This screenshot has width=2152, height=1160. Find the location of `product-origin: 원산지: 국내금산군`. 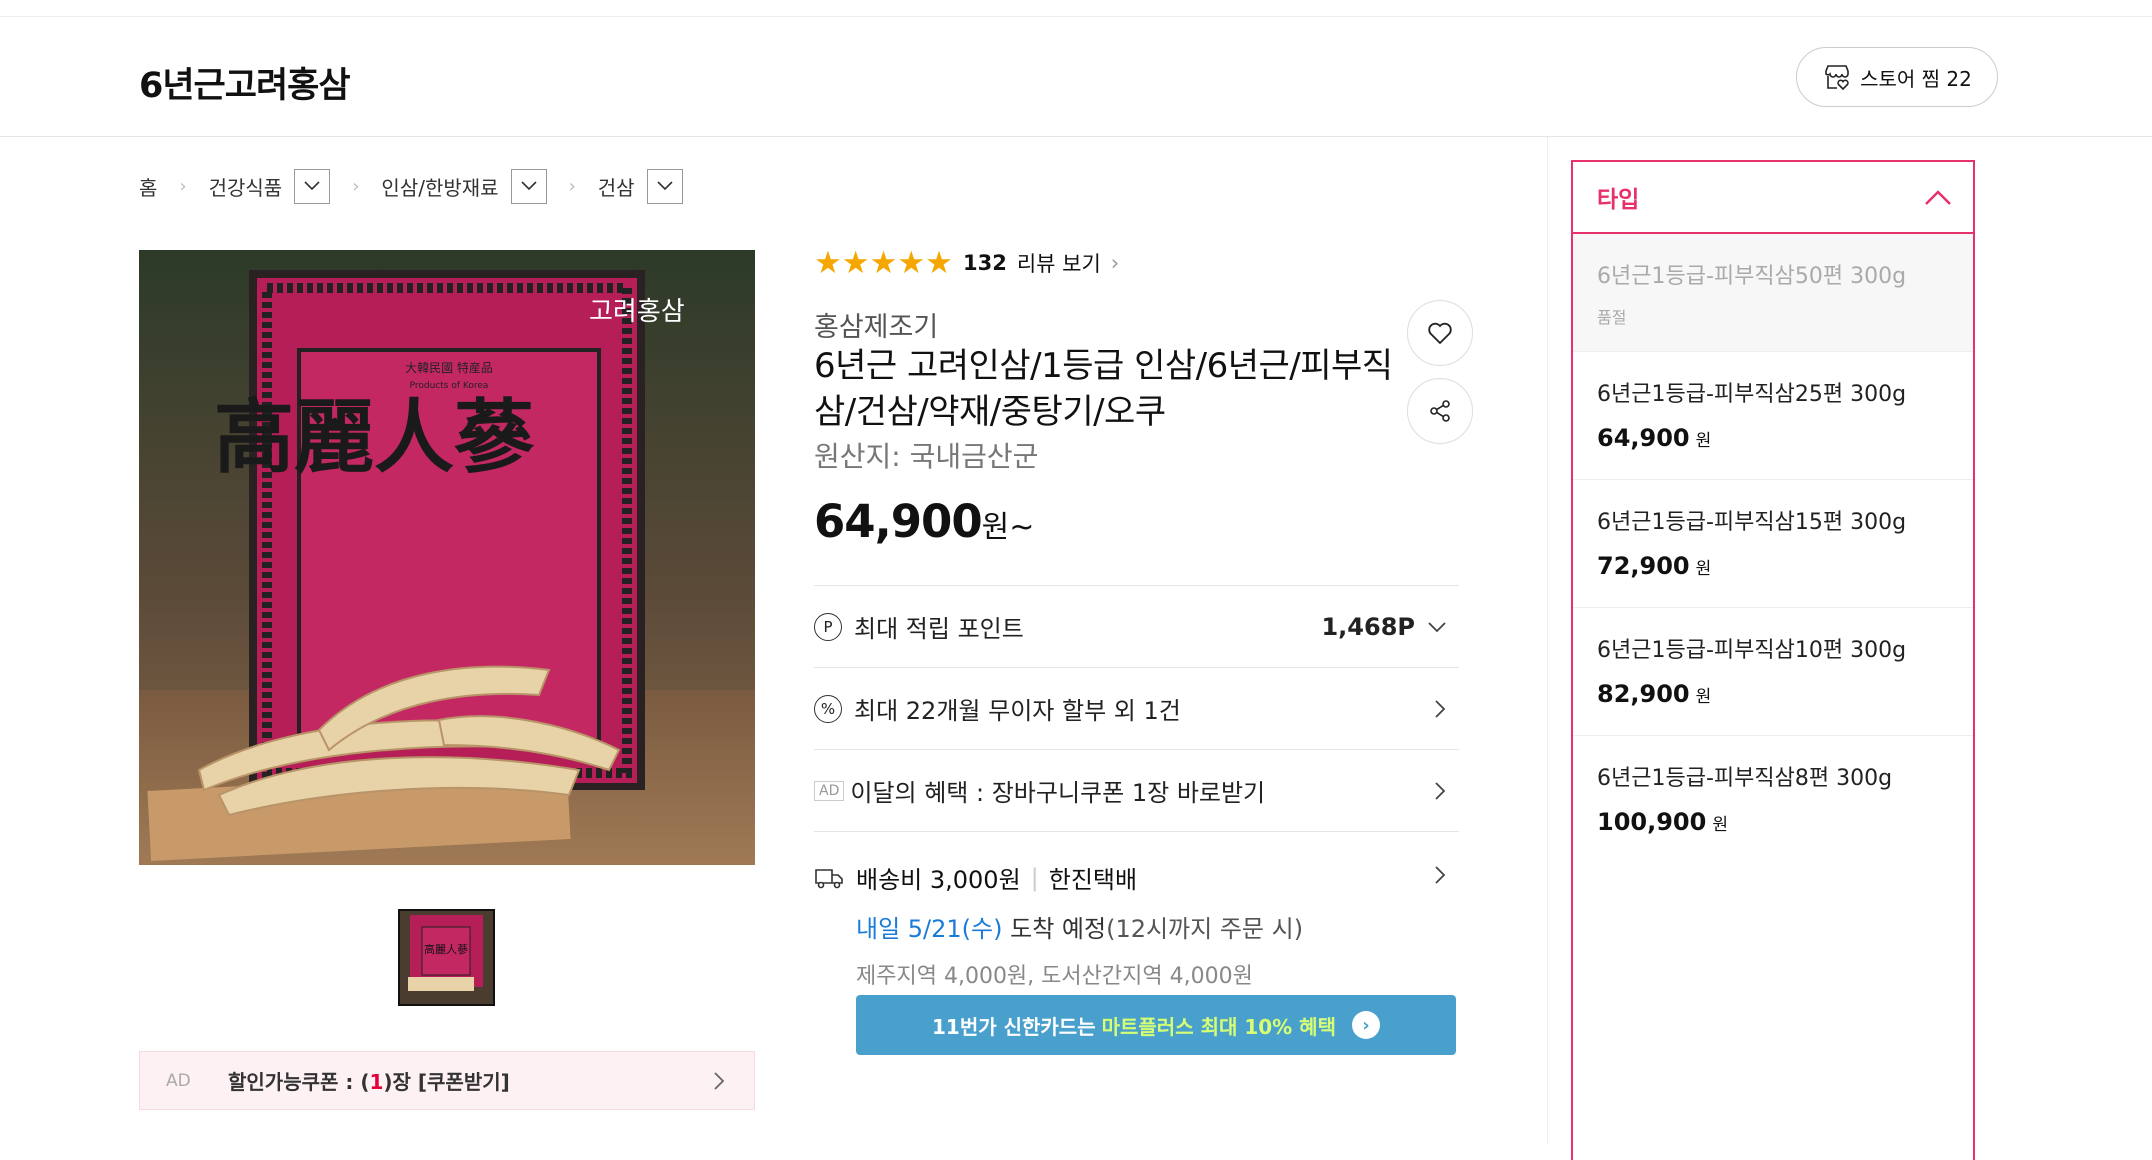

product-origin: 원산지: 국내금산군 is located at coordinates (926, 456).